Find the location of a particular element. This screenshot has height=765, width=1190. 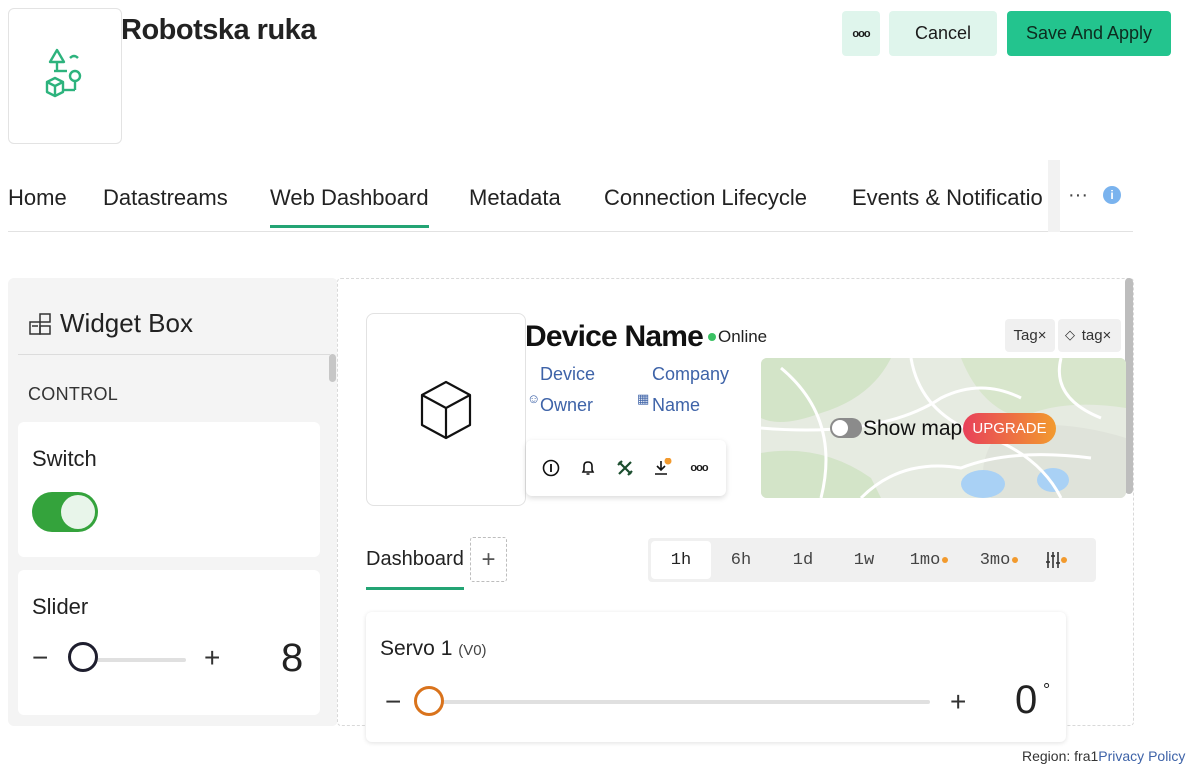

servo-plus-icon: + is located at coordinates (958, 702).